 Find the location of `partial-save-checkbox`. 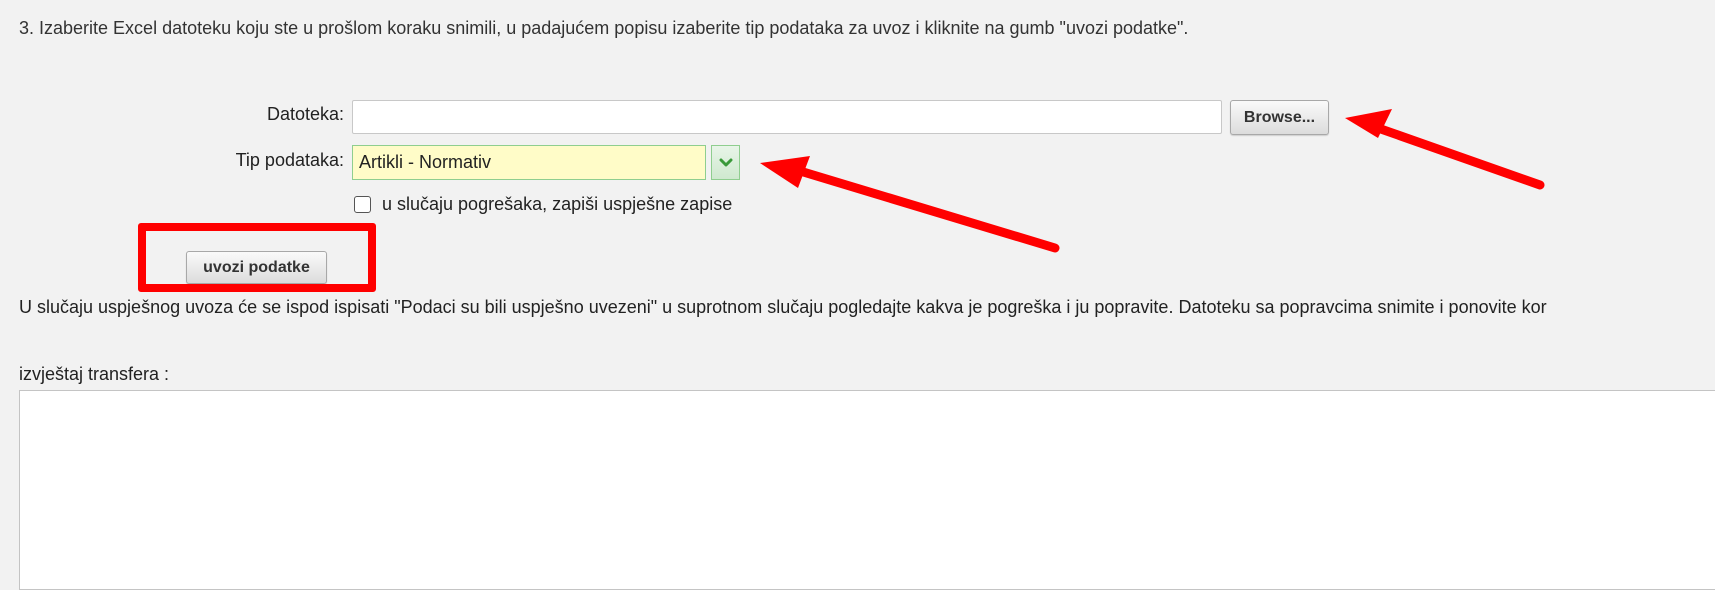

partial-save-checkbox is located at coordinates (362, 204).